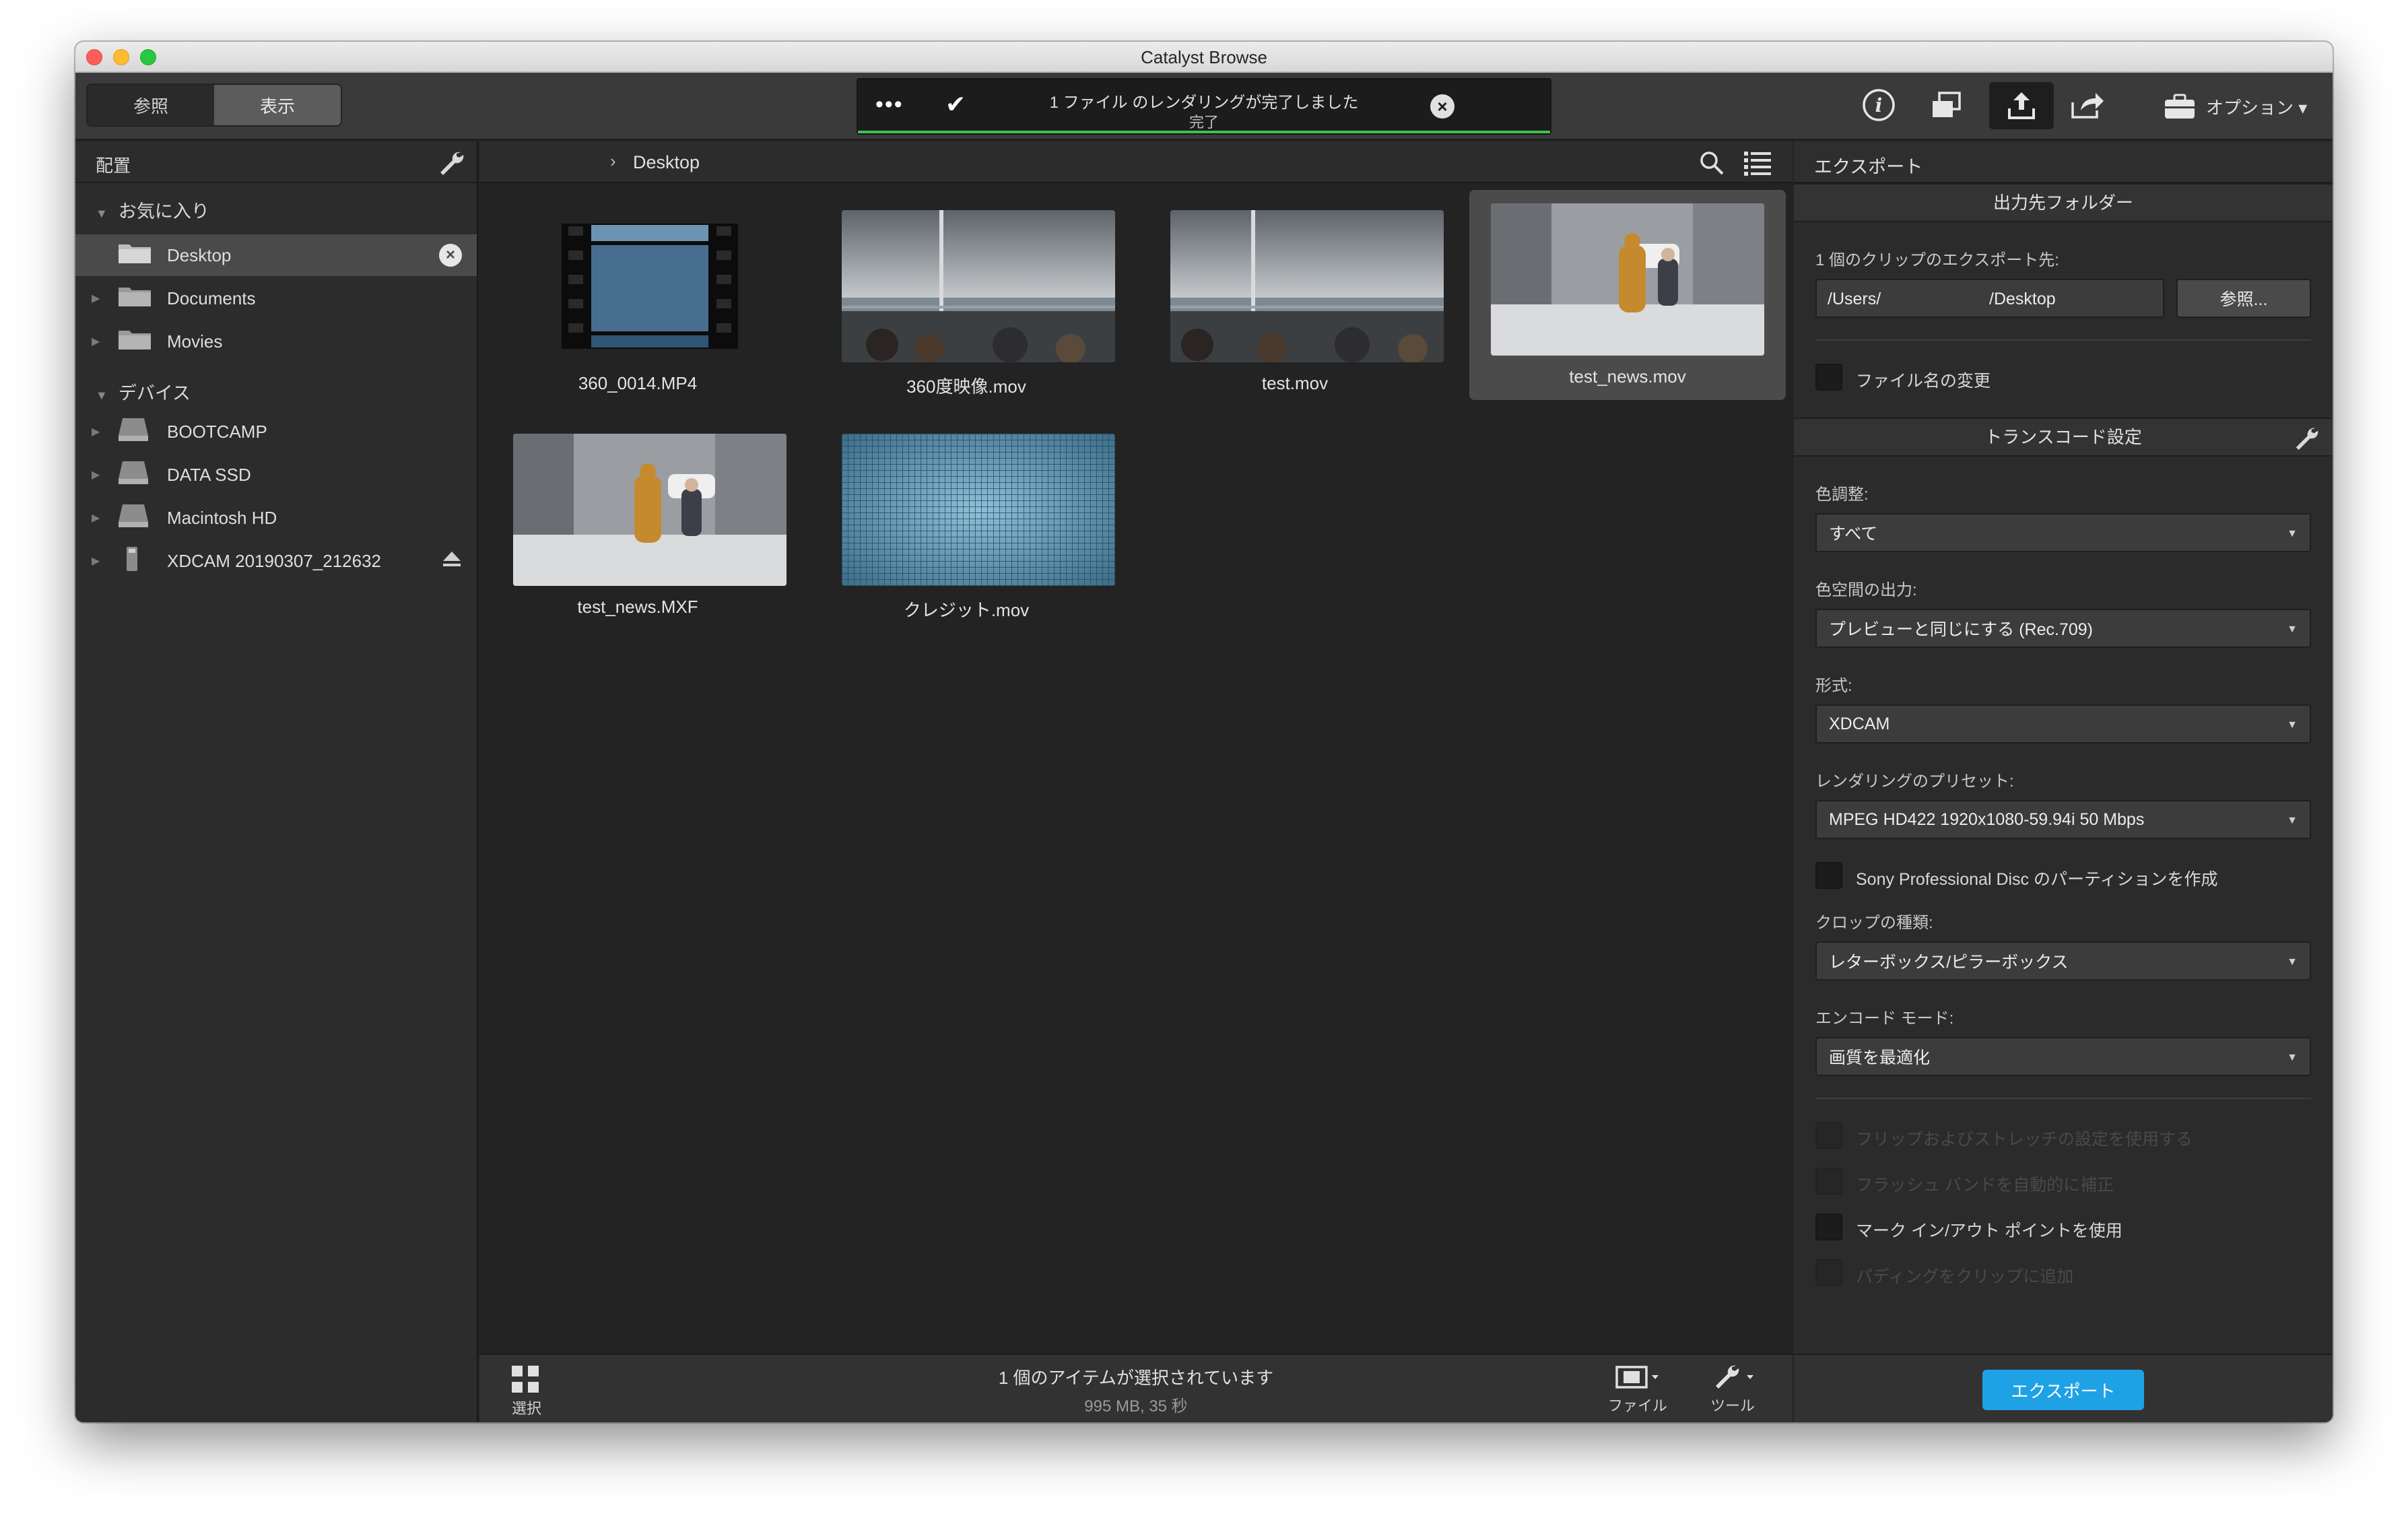 The image size is (2408, 1530). I want to click on padding-checkbox, so click(1828, 1272).